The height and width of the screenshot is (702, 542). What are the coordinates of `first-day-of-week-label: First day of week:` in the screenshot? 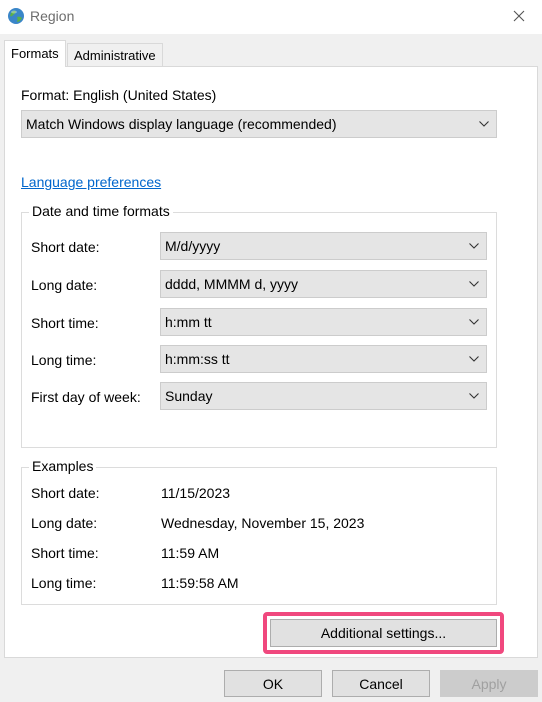 It's located at (86, 397).